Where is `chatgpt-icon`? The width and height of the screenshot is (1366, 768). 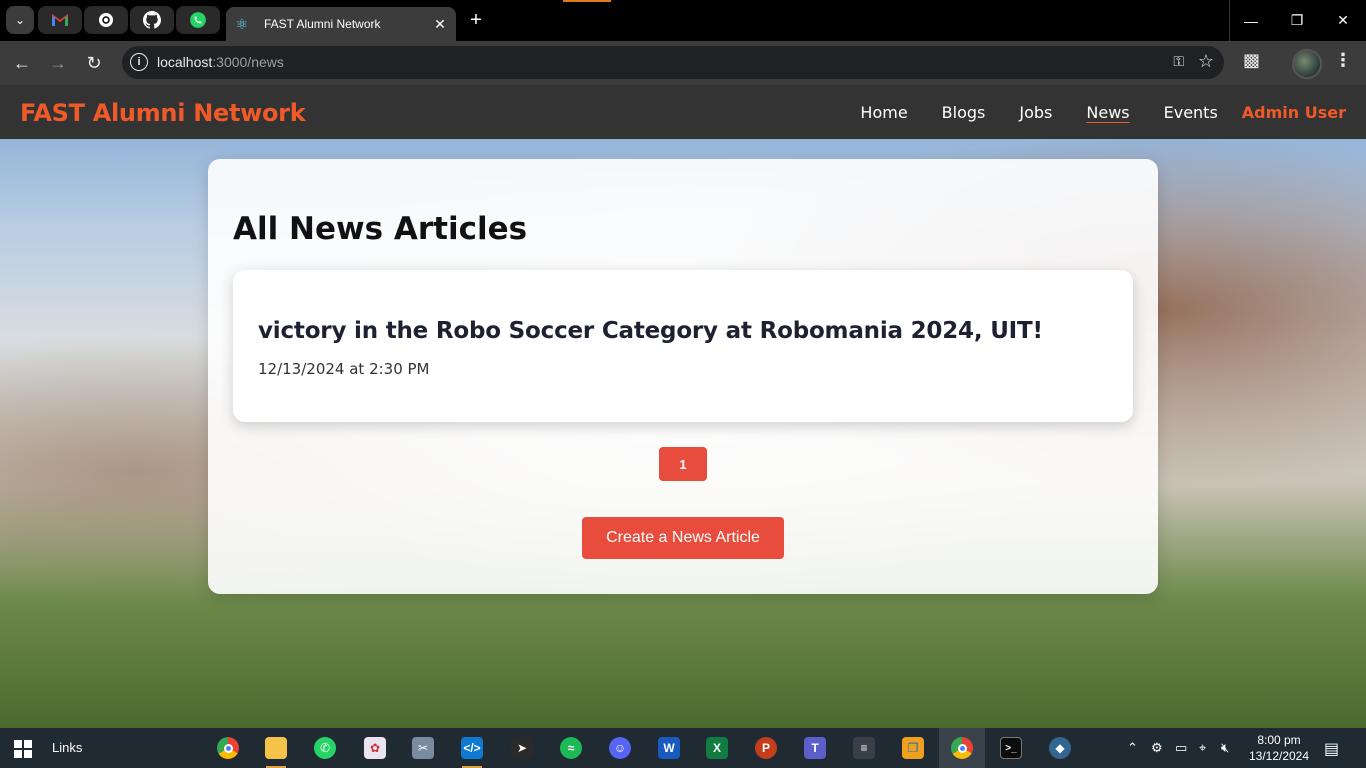 chatgpt-icon is located at coordinates (106, 20).